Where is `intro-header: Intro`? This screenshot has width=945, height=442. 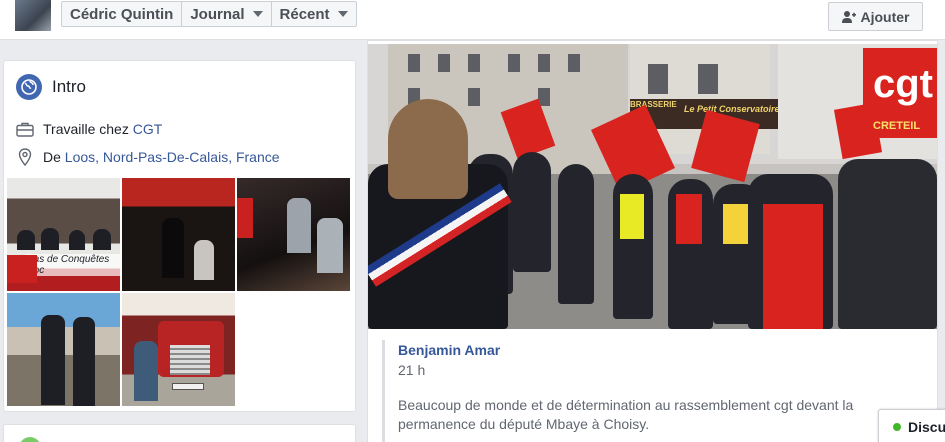
intro-header: Intro is located at coordinates (51, 87).